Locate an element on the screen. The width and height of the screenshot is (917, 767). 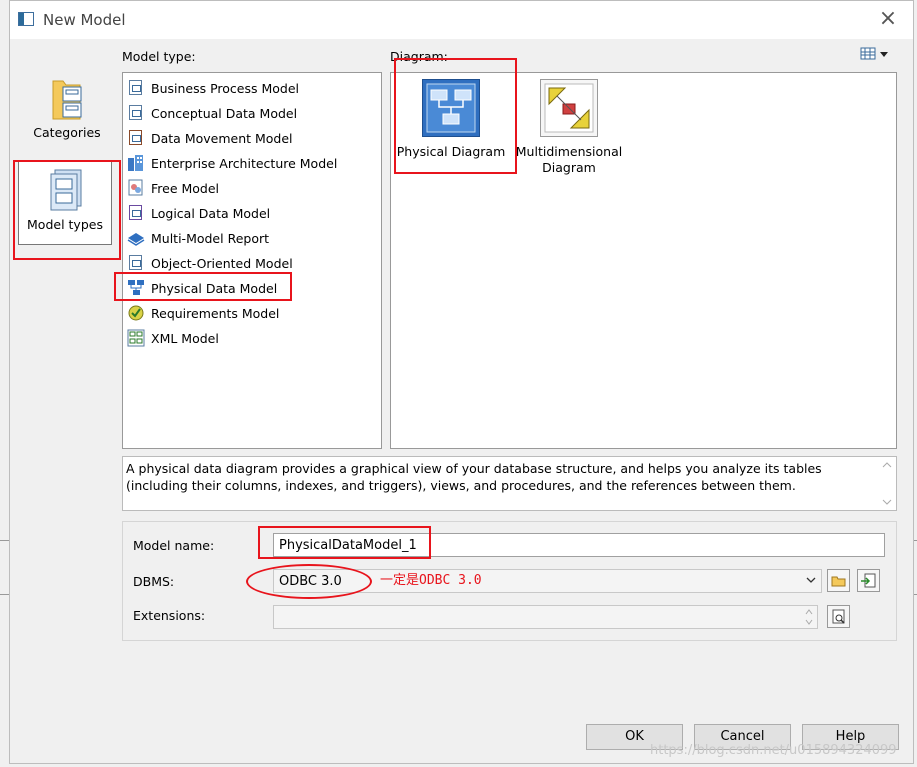
extensions-input is located at coordinates (545, 617).